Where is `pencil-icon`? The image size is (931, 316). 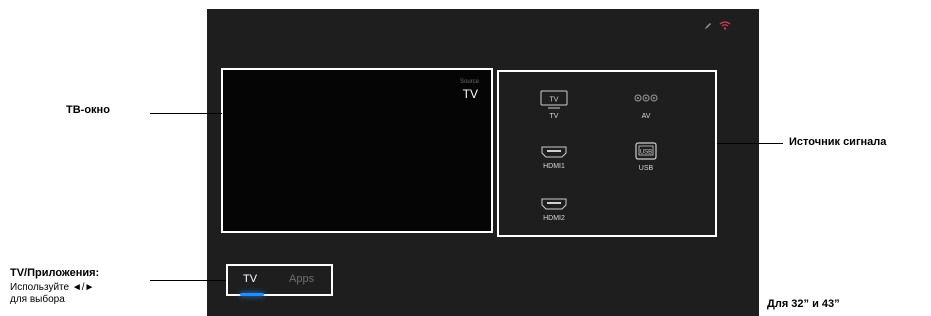
pencil-icon is located at coordinates (708, 26).